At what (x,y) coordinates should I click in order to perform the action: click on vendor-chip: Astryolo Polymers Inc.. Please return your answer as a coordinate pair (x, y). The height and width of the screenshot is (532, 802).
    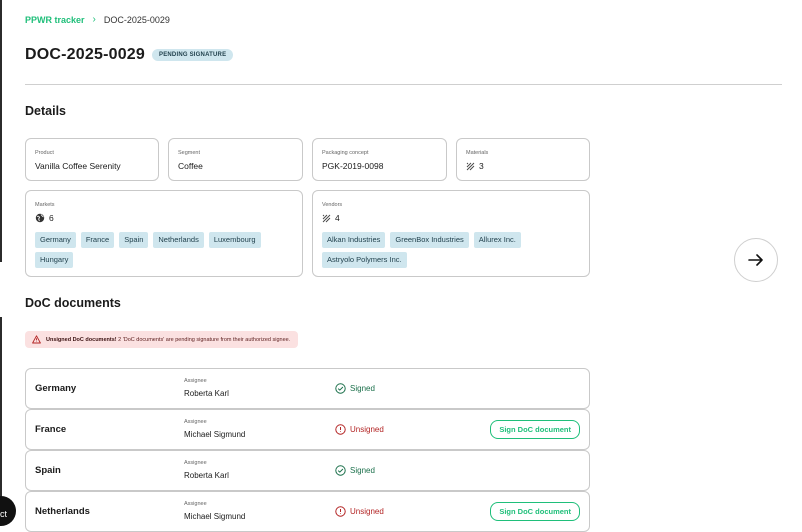
    Looking at the image, I should click on (364, 260).